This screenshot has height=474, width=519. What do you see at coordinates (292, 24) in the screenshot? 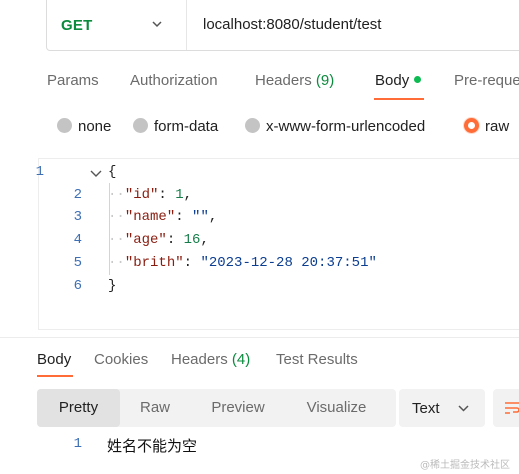
I see `url-input: localhost:8080/student/test` at bounding box center [292, 24].